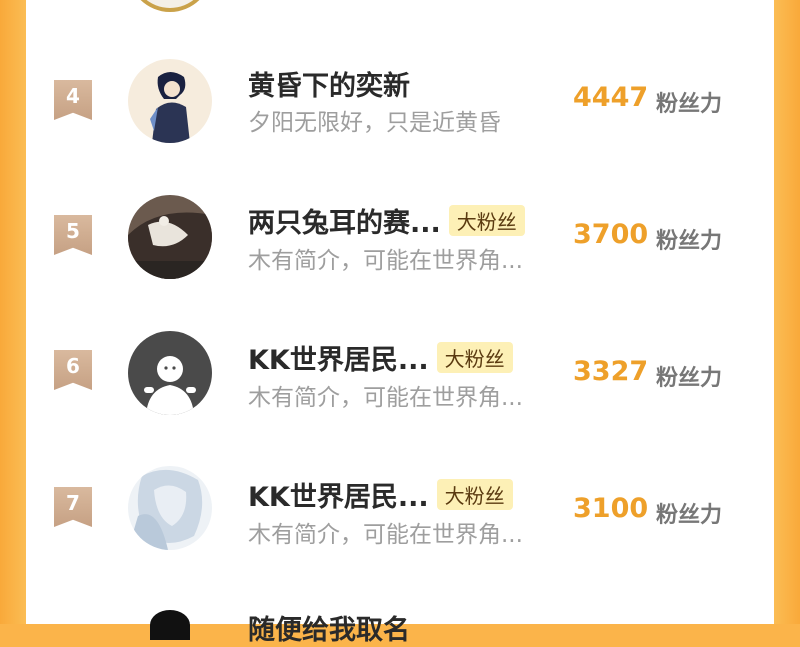 The height and width of the screenshot is (647, 800). I want to click on rank-badge: 4, so click(73, 100).